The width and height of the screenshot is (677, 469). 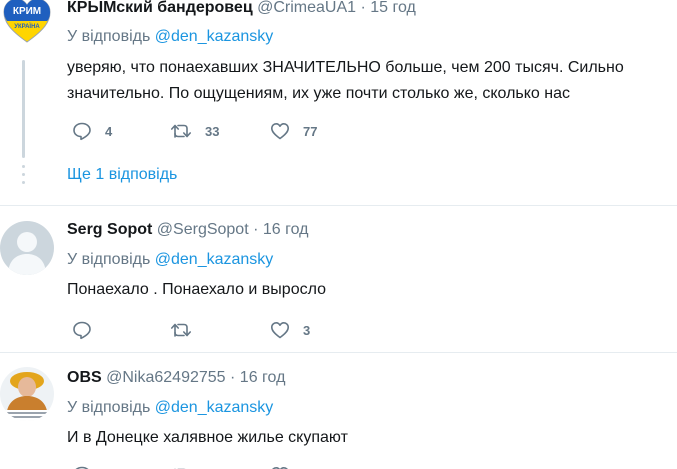 I want to click on crimea-heart-logo-icon: КРИМ УКРАЇНА, so click(x=27, y=24).